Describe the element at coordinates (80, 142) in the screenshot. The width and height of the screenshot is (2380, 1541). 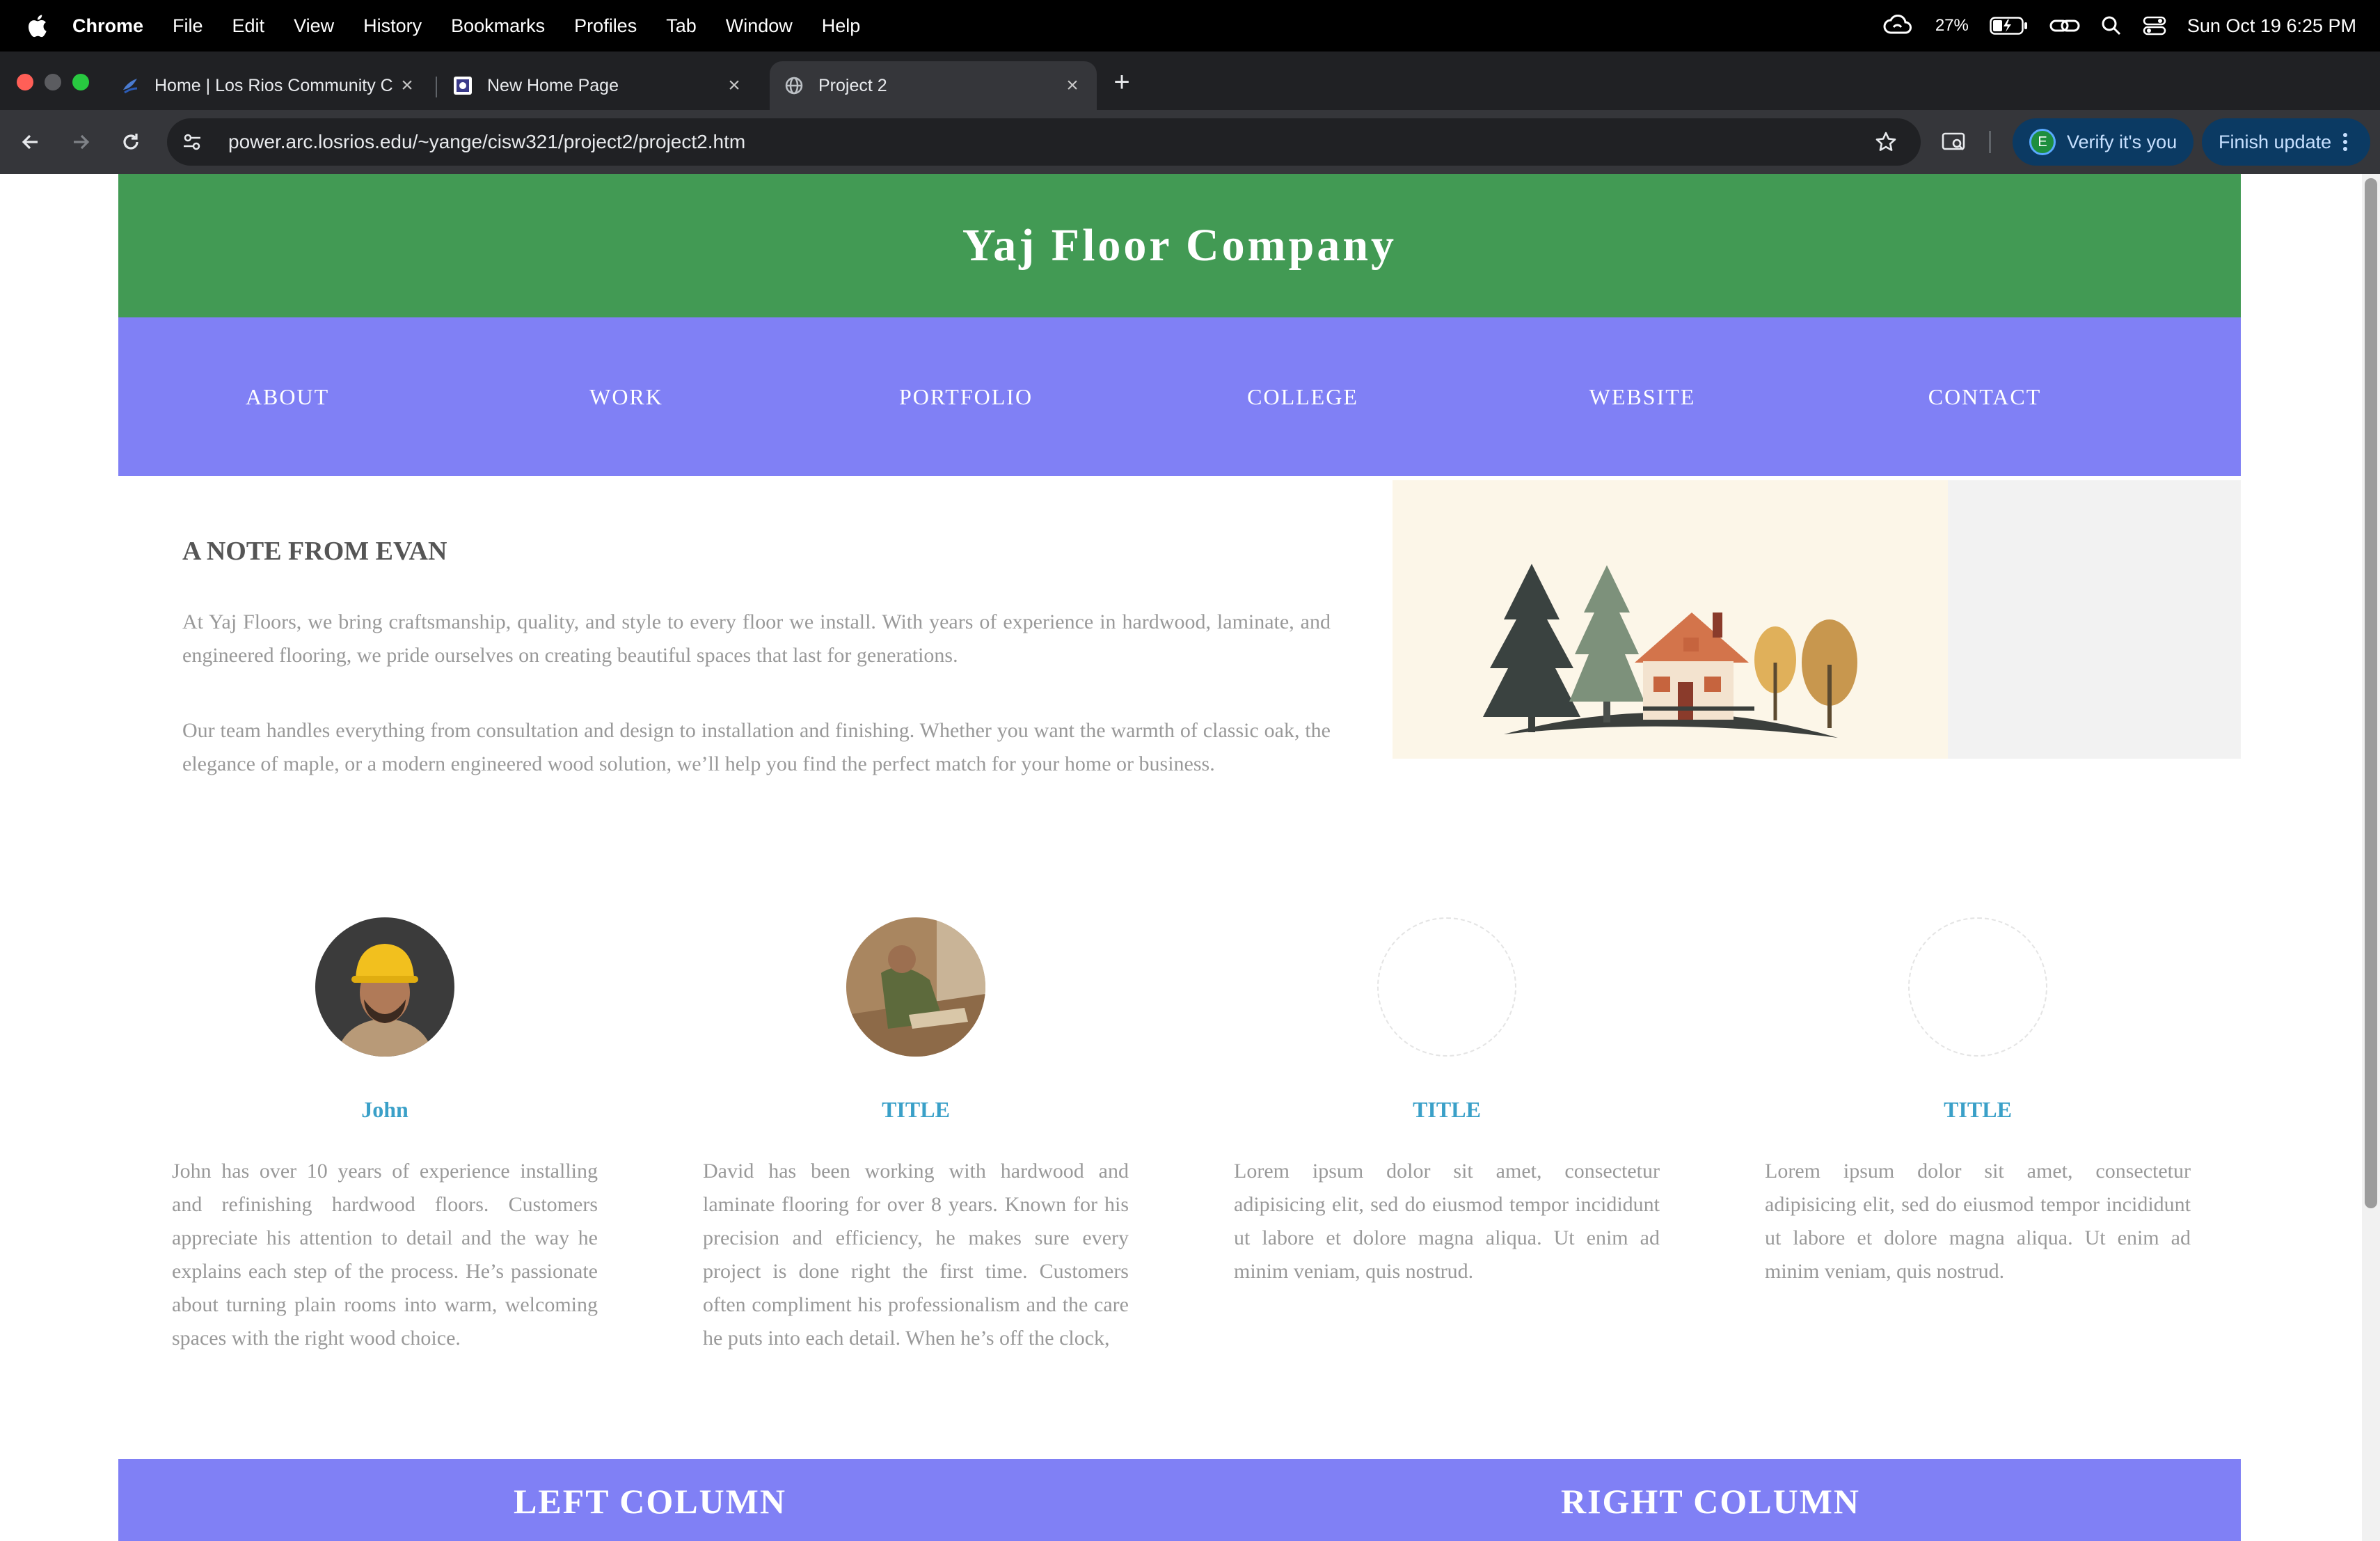
I see `forward-button` at that location.